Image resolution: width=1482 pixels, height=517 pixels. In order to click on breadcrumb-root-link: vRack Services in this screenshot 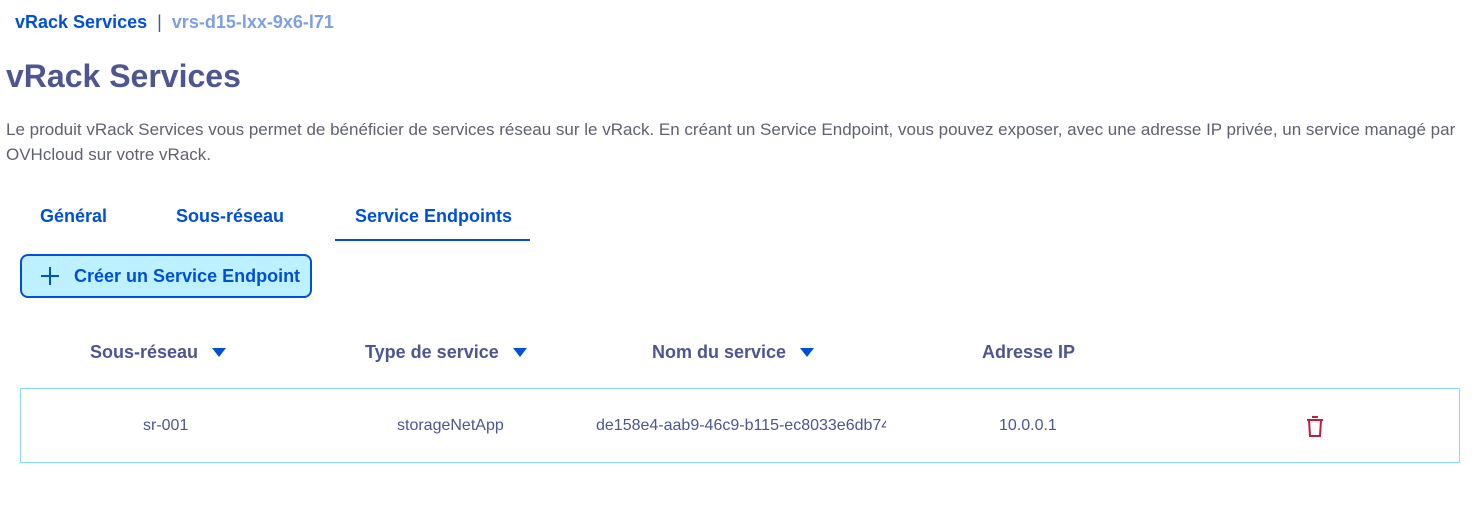, I will do `click(81, 22)`.